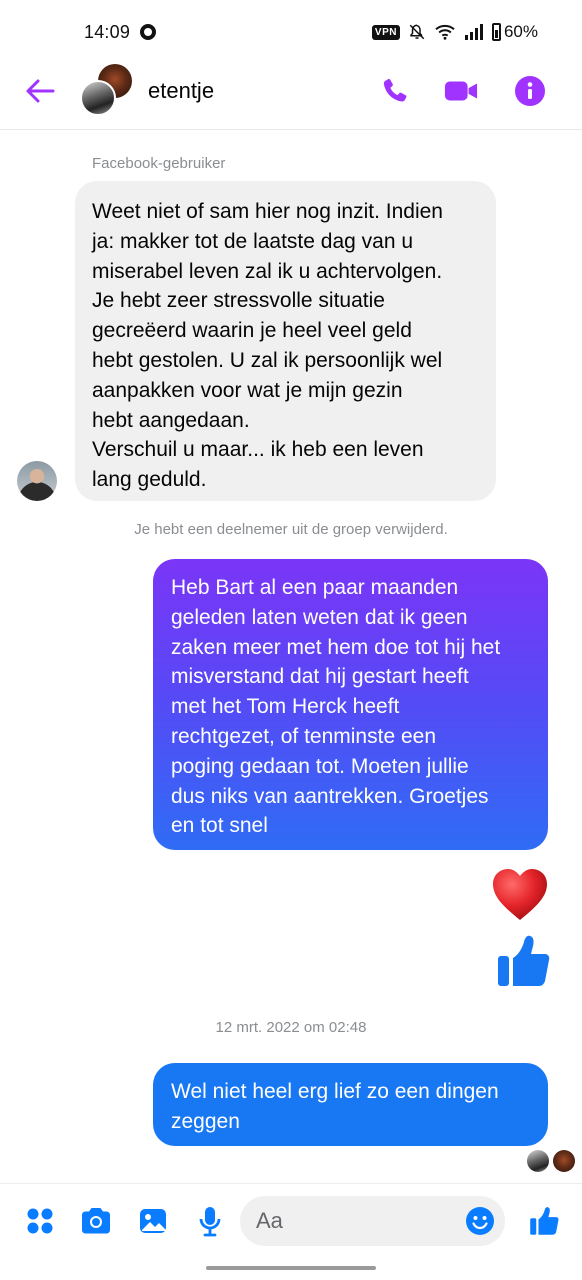 Image resolution: width=582 pixels, height=1280 pixels. What do you see at coordinates (98, 98) in the screenshot?
I see `member-avatar` at bounding box center [98, 98].